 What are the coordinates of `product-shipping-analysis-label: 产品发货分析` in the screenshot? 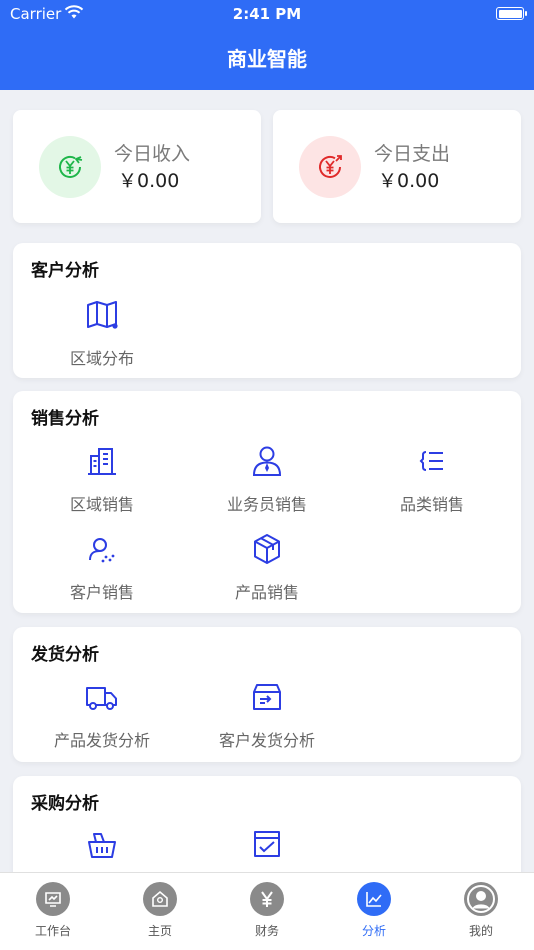 It's located at (101, 740).